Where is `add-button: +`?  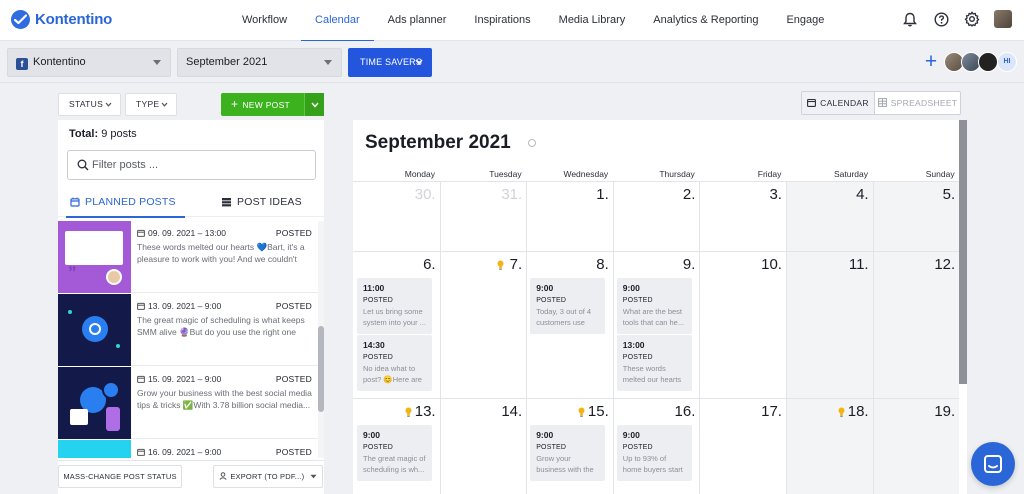 add-button: + is located at coordinates (931, 62).